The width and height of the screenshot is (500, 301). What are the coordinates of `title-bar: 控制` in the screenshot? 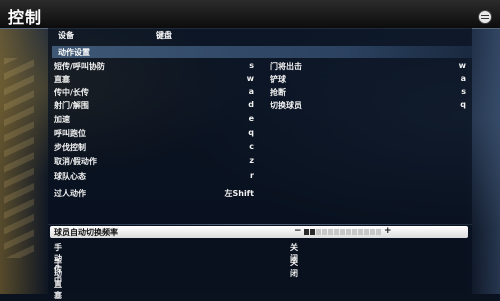 It's located at (250, 14).